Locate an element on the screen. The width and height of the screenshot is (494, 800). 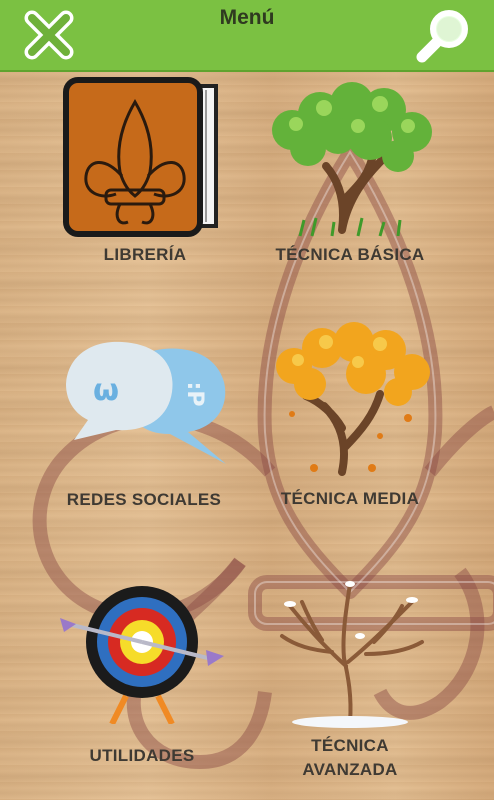
menu-item-tecnica-avanzada: TÉCNICA AVANZADA is located at coordinates (350, 679).